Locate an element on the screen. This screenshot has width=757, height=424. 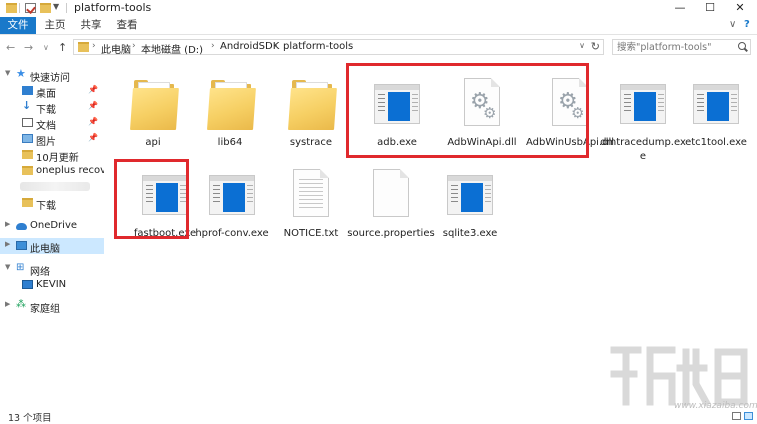
details-view-icon is located at coordinates (736, 416).